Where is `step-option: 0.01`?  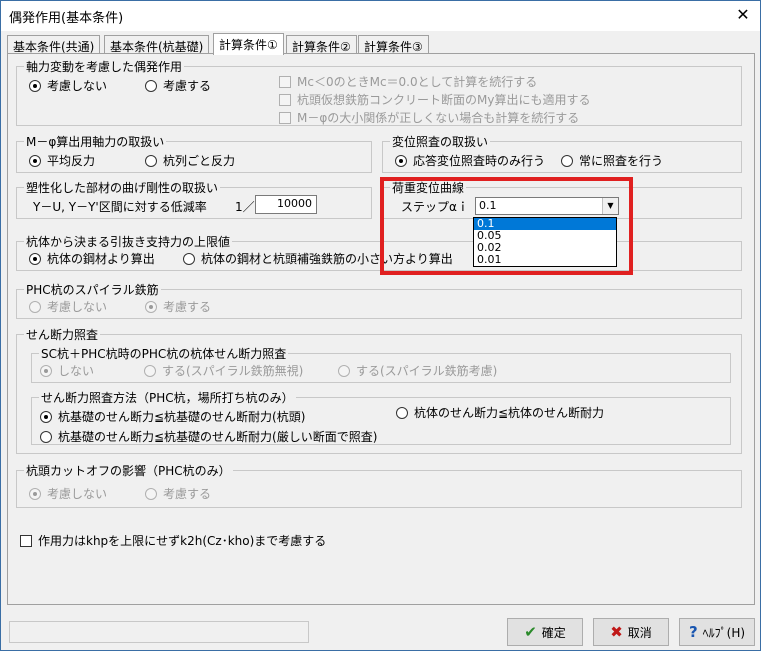
step-option: 0.01 is located at coordinates (545, 260).